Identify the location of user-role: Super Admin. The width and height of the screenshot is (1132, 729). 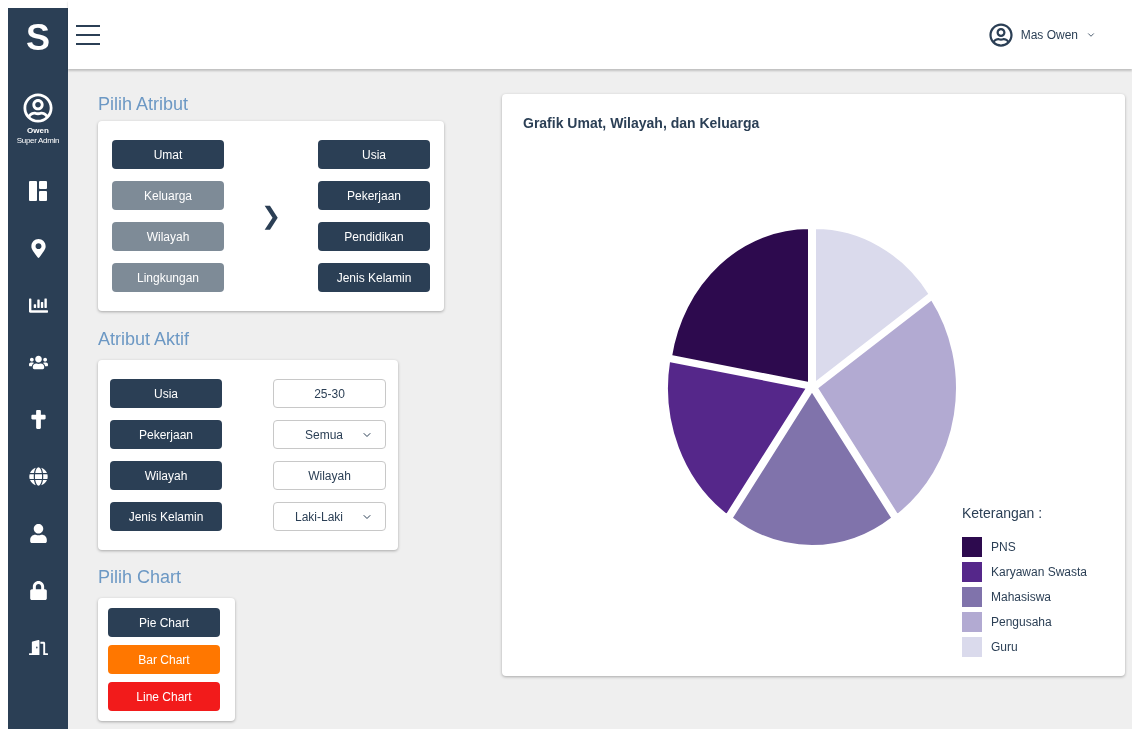
(38, 141).